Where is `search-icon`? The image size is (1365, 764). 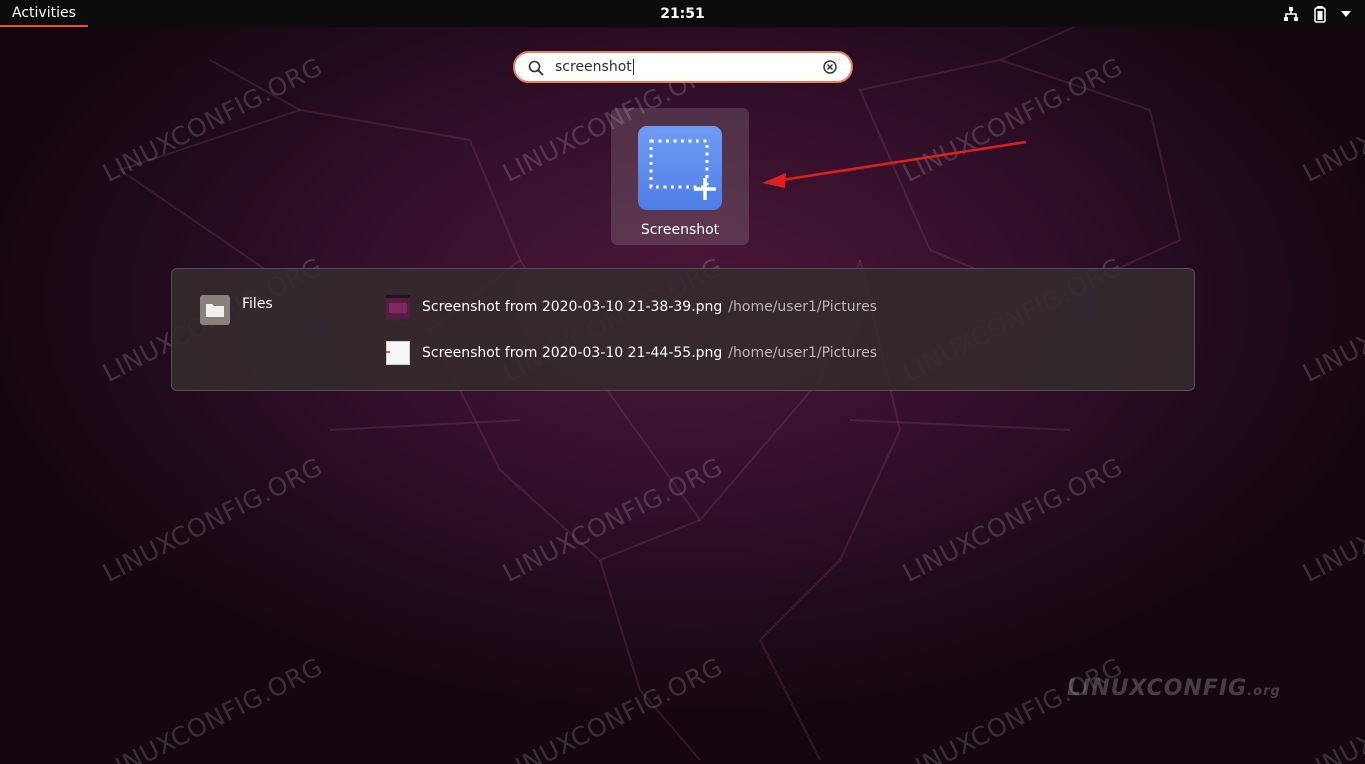
search-icon is located at coordinates (536, 70).